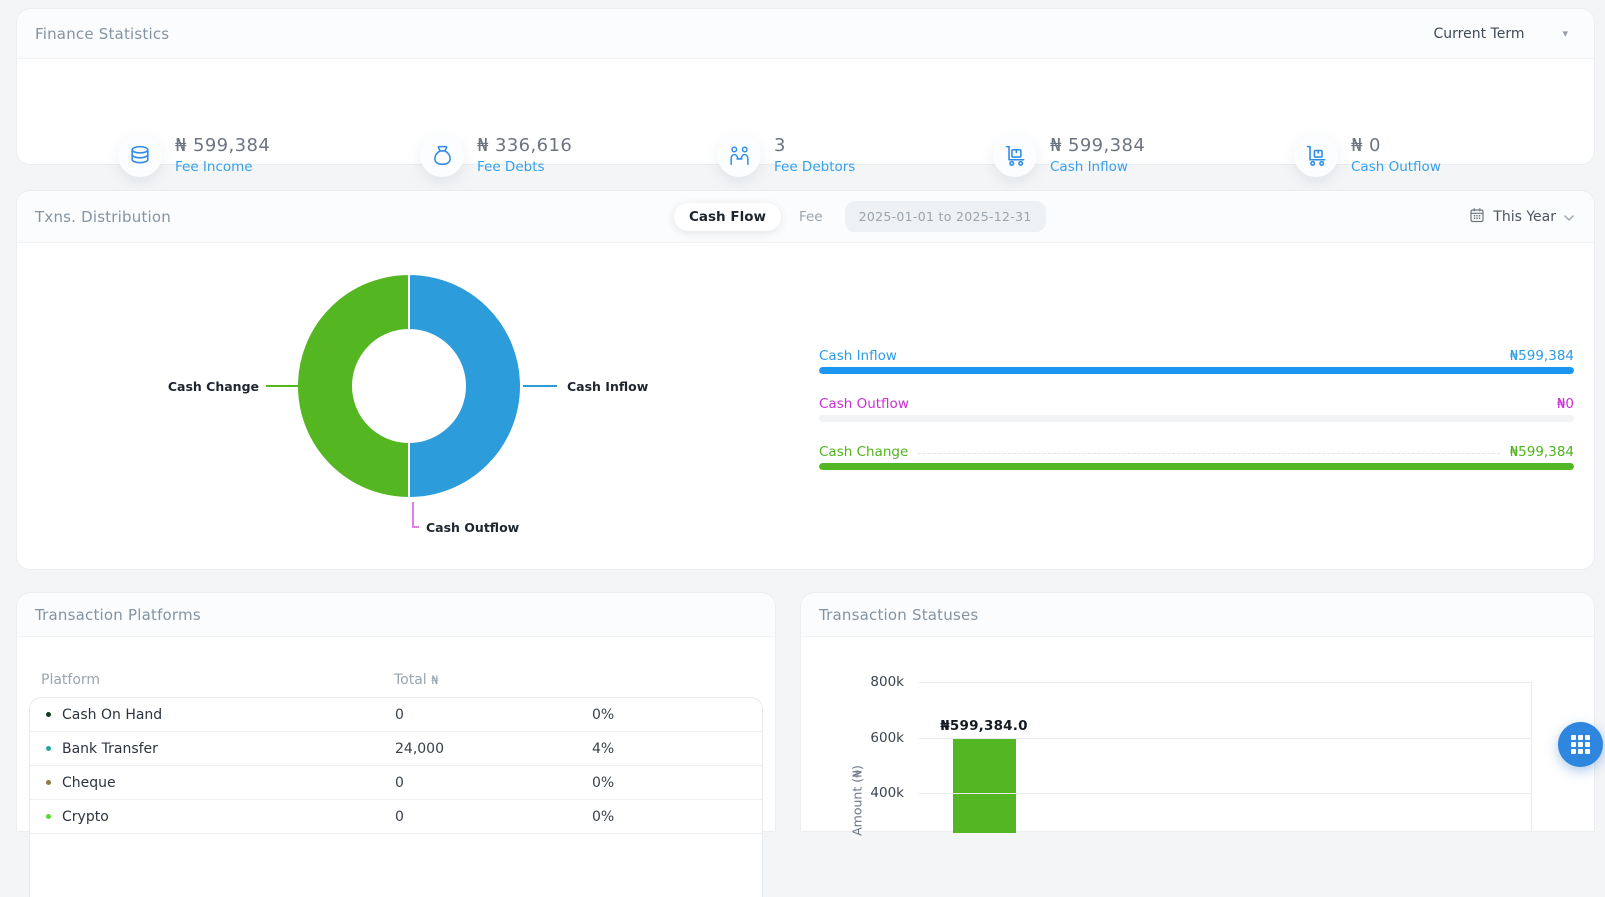 The image size is (1605, 897). I want to click on period-selector-value: This Year, so click(1524, 216).